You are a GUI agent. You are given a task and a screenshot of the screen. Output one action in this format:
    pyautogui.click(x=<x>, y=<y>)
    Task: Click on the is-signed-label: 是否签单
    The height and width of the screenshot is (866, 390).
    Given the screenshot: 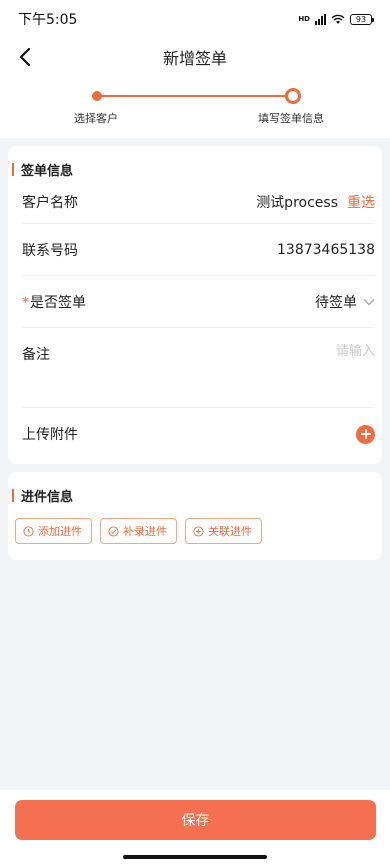 What is the action you would take?
    pyautogui.click(x=58, y=302)
    